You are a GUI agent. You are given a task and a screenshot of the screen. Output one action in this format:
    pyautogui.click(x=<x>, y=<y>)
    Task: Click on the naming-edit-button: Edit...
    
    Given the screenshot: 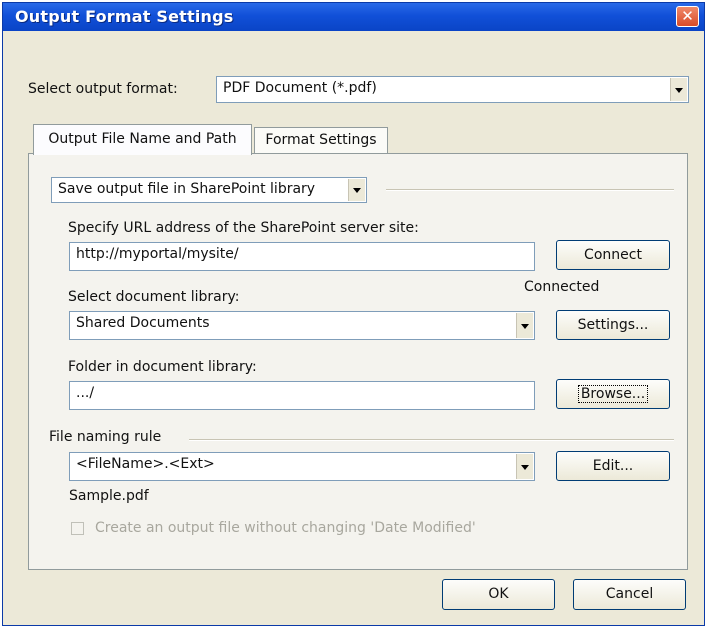 What is the action you would take?
    pyautogui.click(x=613, y=466)
    